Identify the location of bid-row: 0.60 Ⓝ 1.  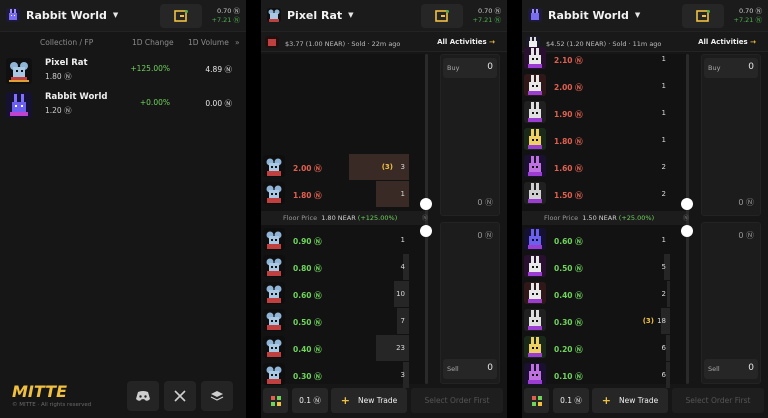
(596, 240).